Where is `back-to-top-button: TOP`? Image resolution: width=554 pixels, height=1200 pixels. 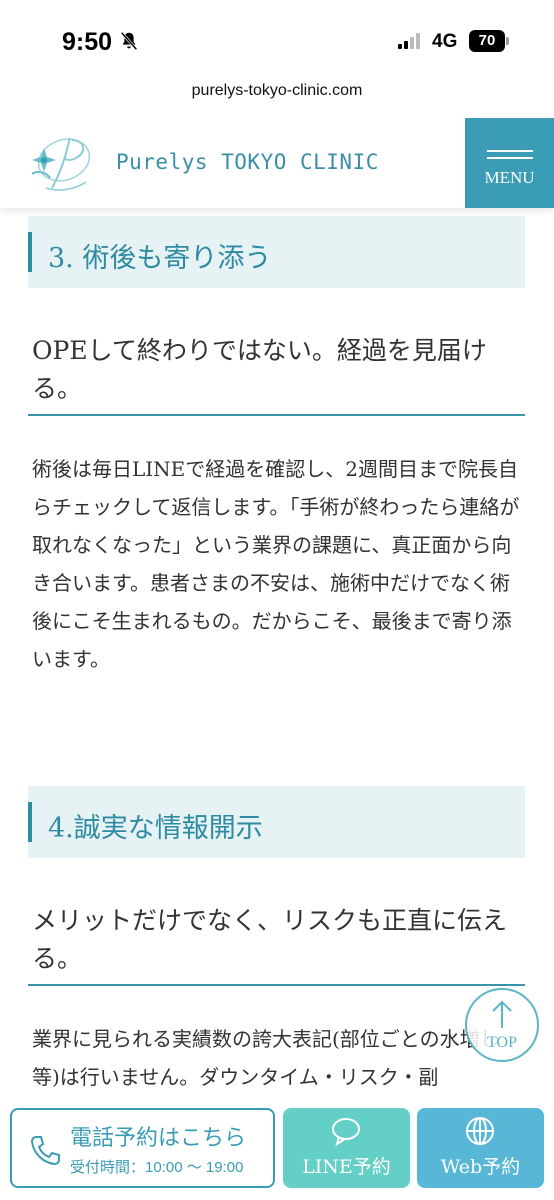
back-to-top-button: TOP is located at coordinates (502, 1025).